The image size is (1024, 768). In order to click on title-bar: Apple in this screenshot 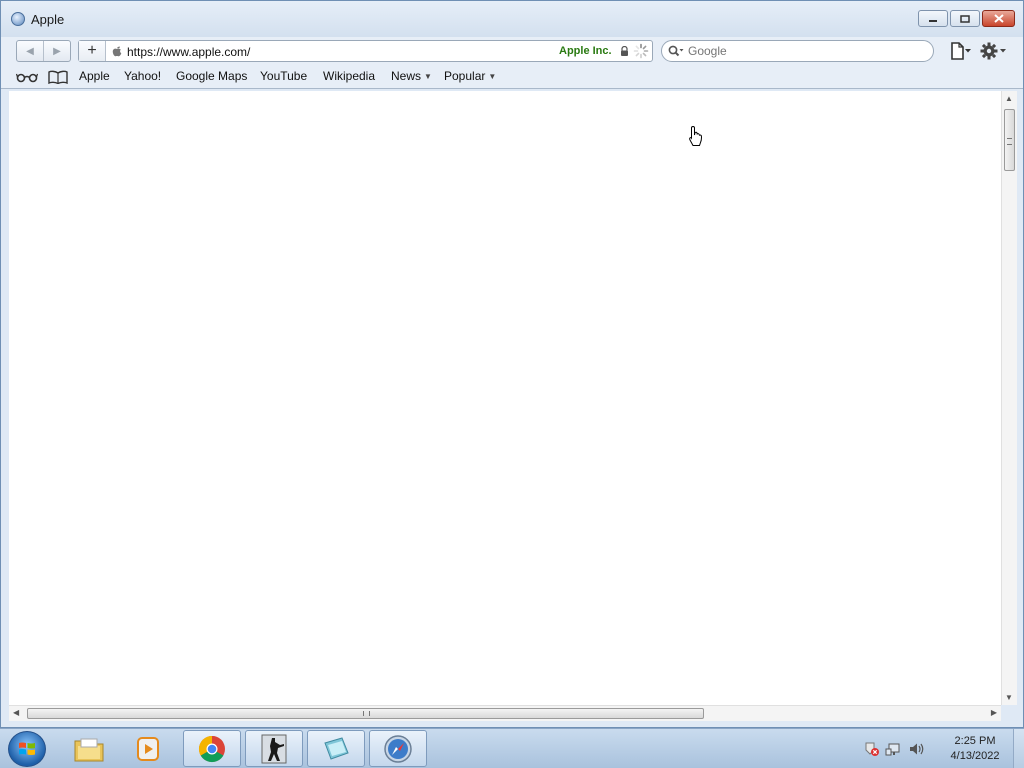, I will do `click(512, 19)`.